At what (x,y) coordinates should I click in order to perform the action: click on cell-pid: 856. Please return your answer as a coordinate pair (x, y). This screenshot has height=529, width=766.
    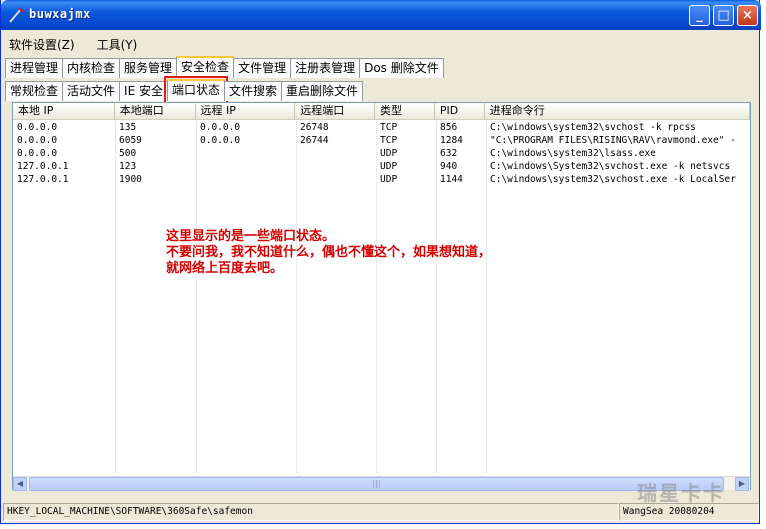
    Looking at the image, I should click on (449, 127).